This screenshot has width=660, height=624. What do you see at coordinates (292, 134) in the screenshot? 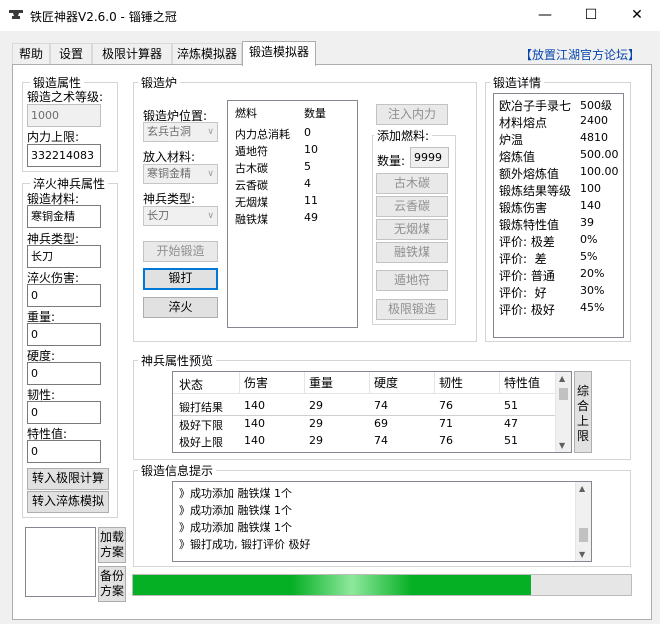
I see `list-item: 内力总消耗 0` at bounding box center [292, 134].